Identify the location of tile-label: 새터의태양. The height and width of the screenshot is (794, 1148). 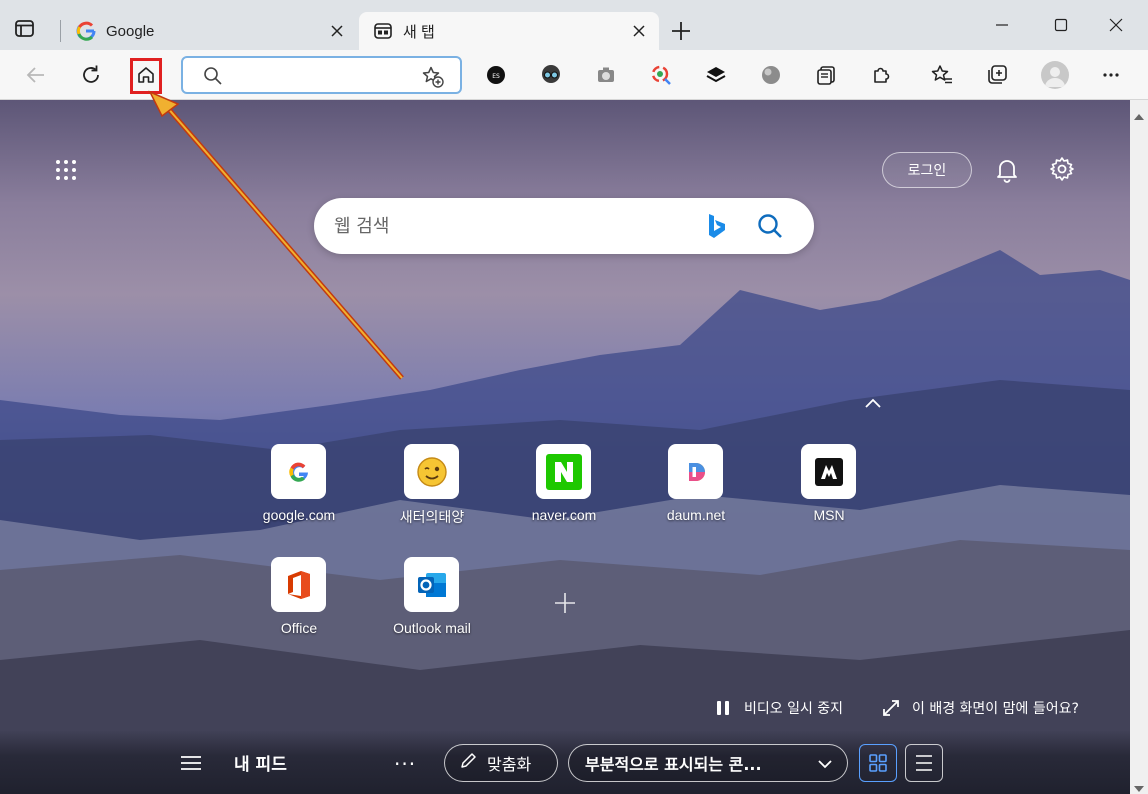
(432, 517).